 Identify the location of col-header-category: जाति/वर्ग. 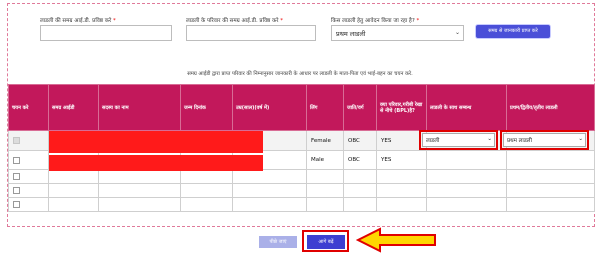
(360, 107).